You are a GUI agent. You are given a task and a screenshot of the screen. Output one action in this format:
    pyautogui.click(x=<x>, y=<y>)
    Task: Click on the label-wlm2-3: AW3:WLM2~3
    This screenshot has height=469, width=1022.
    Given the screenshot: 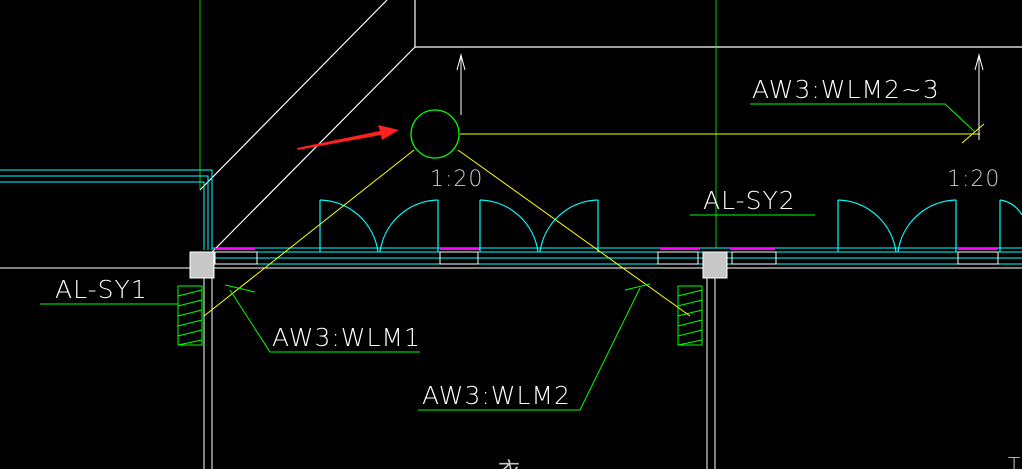 What is the action you would take?
    pyautogui.click(x=846, y=89)
    